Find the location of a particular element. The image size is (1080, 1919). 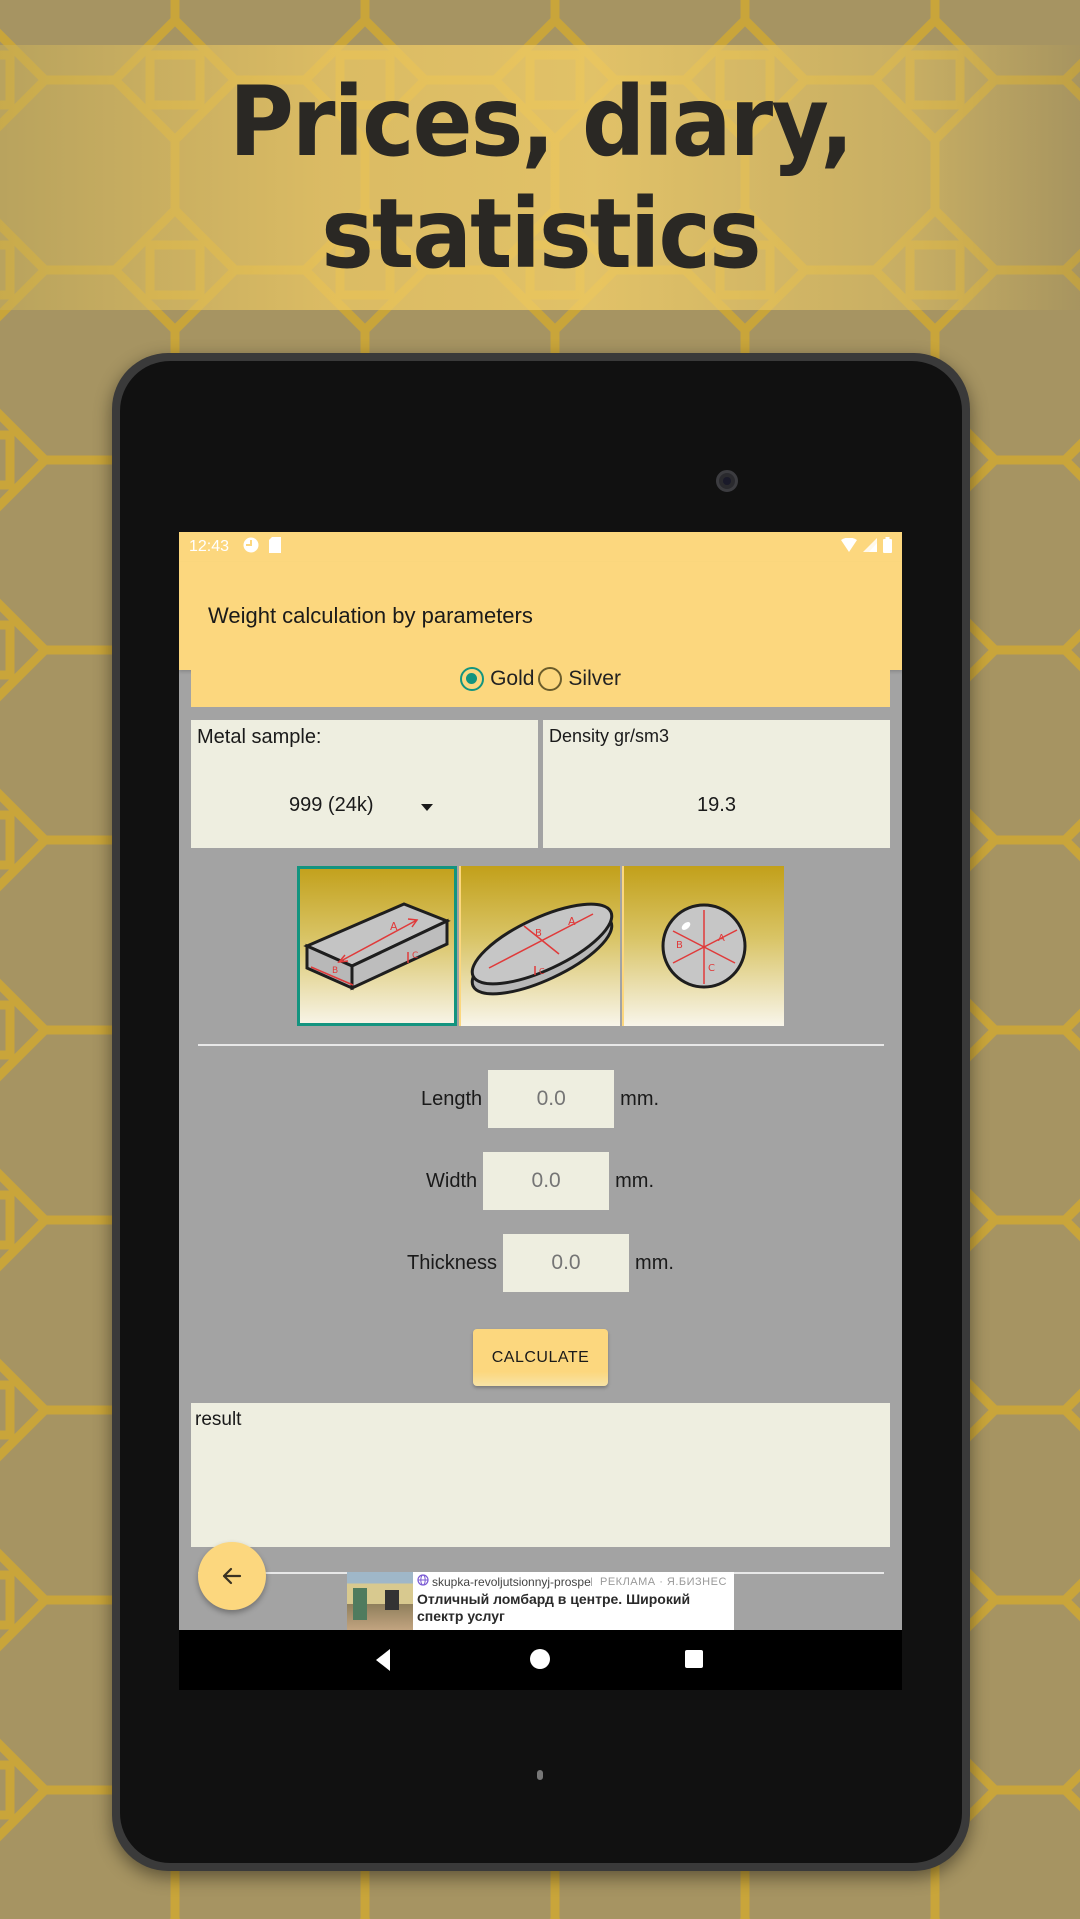

arrow-left-icon is located at coordinates (232, 1576).